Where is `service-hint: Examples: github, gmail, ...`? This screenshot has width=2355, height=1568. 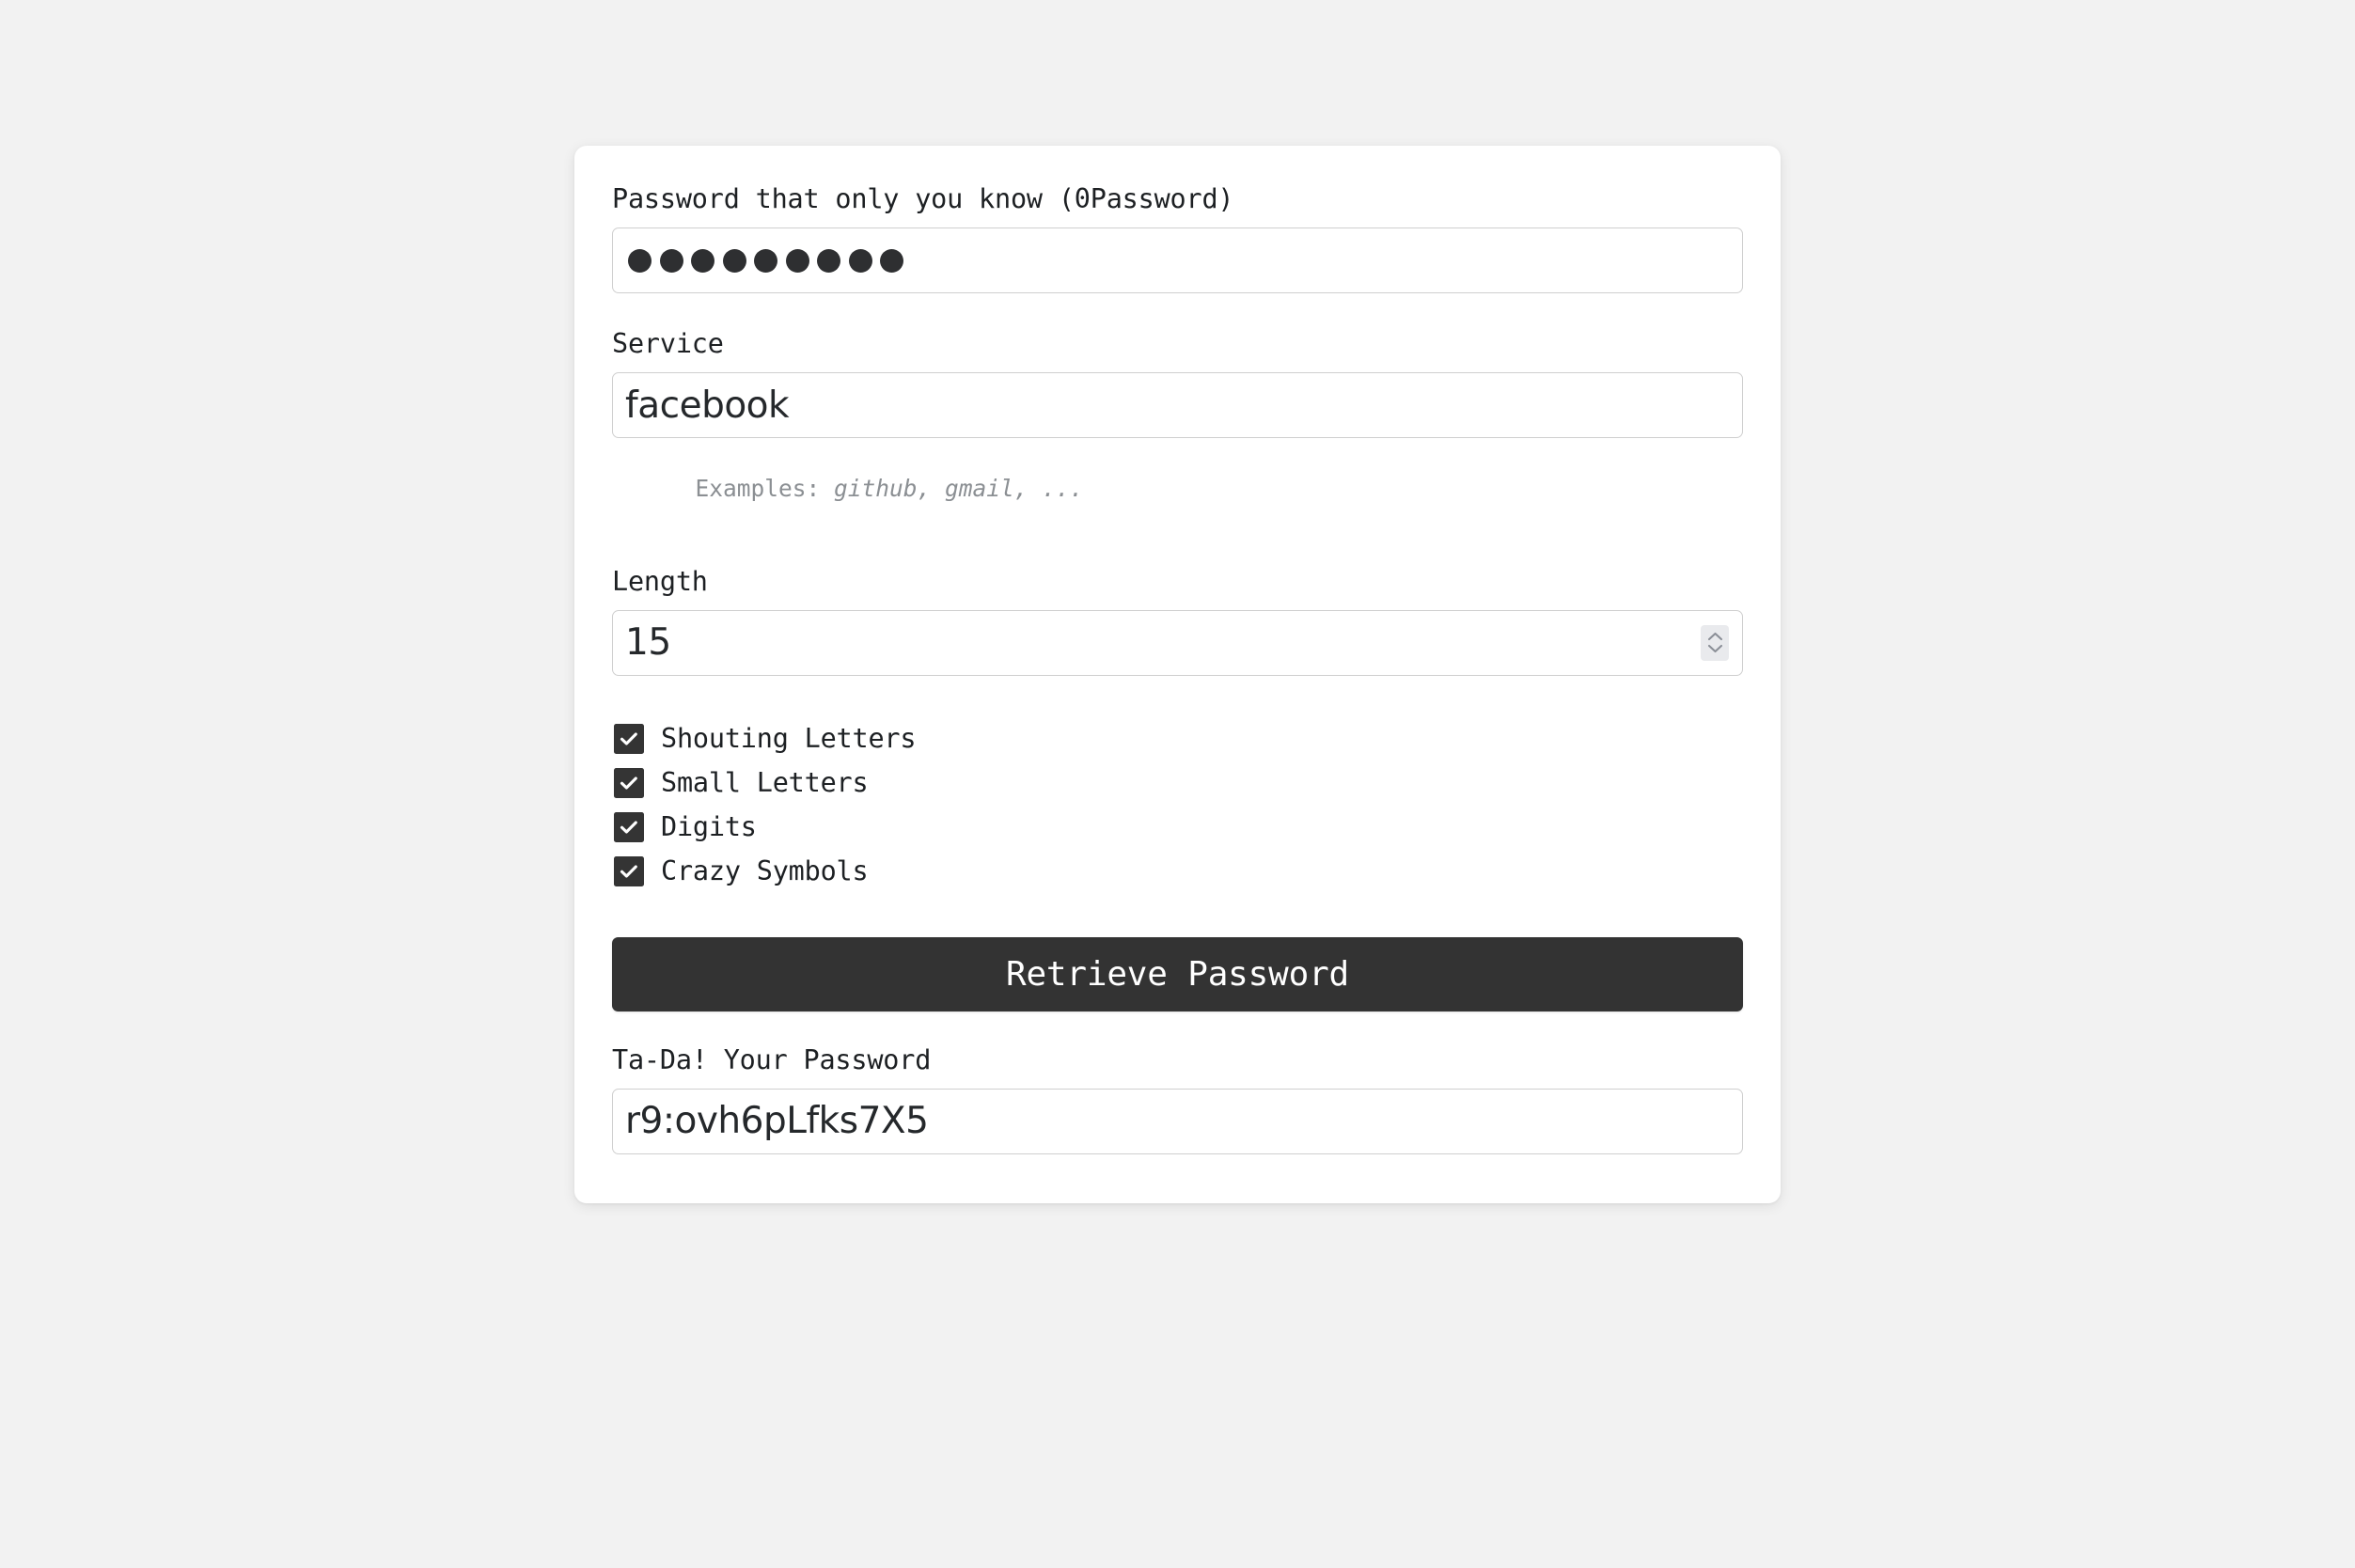
service-hint: Examples: github, gmail, ... is located at coordinates (1177, 488).